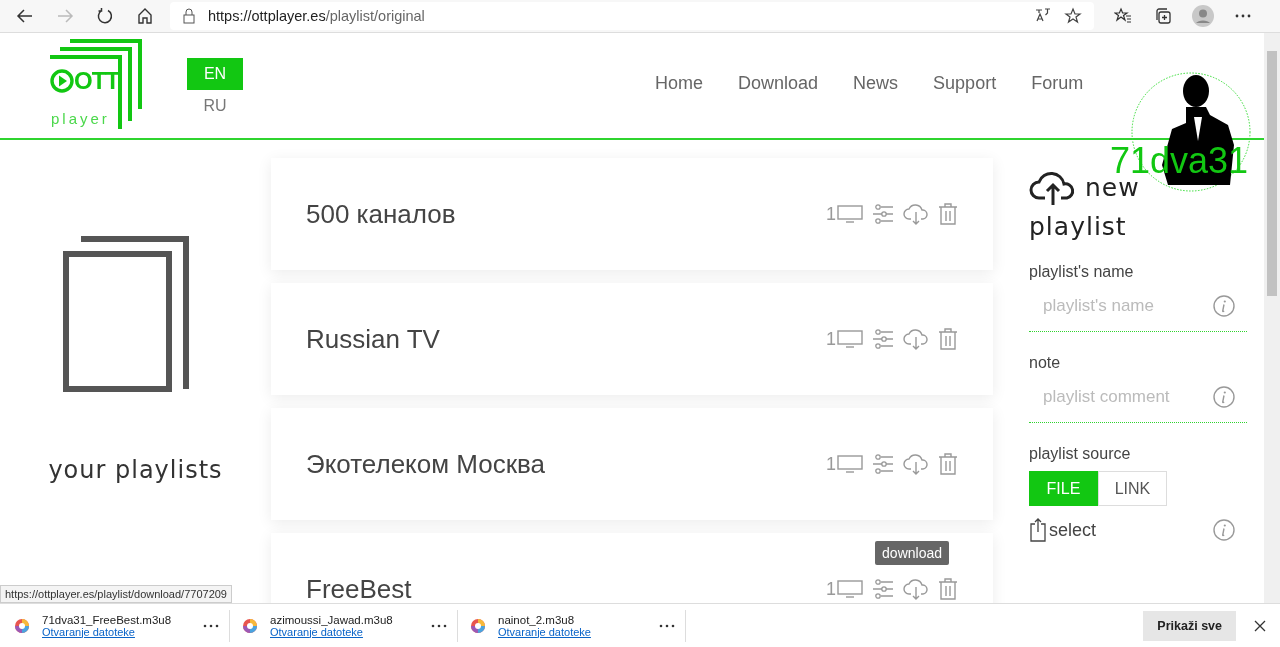  What do you see at coordinates (145, 16) in the screenshot?
I see `home-icon` at bounding box center [145, 16].